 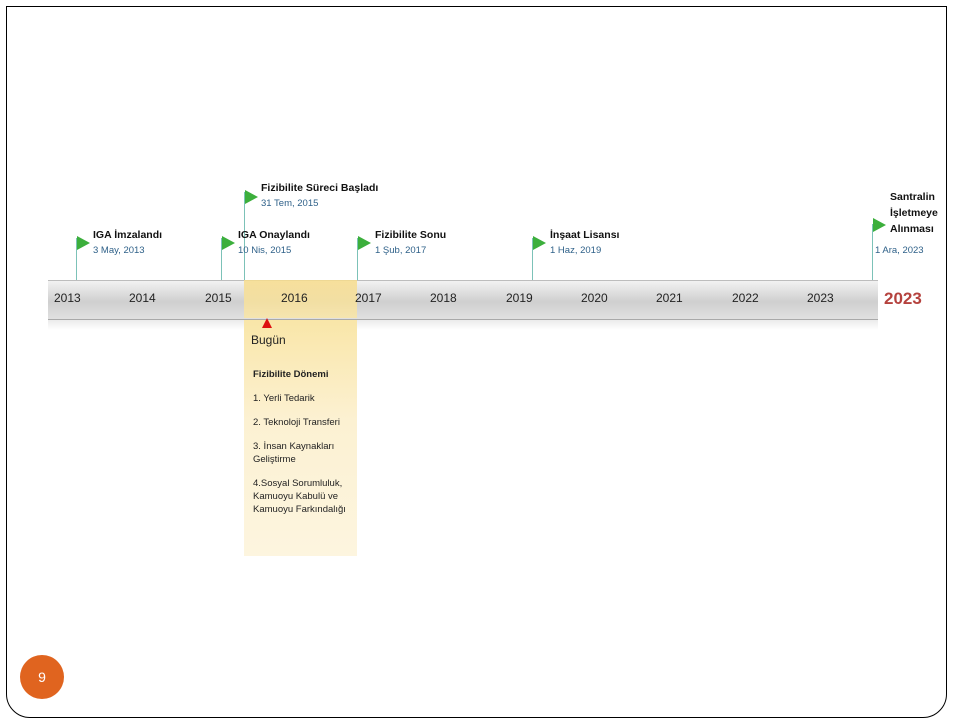 What do you see at coordinates (903, 298) in the screenshot?
I see `end-year-label: 2023` at bounding box center [903, 298].